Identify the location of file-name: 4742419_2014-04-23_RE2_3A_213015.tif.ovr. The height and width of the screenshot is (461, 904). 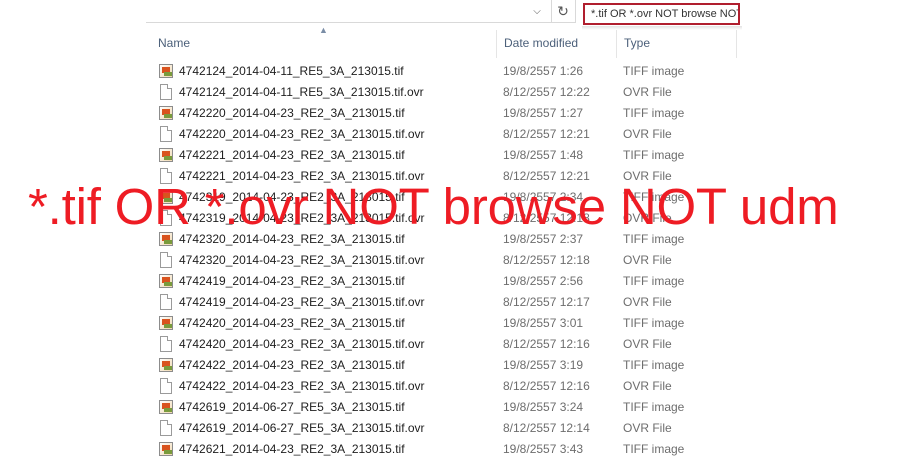
(302, 302).